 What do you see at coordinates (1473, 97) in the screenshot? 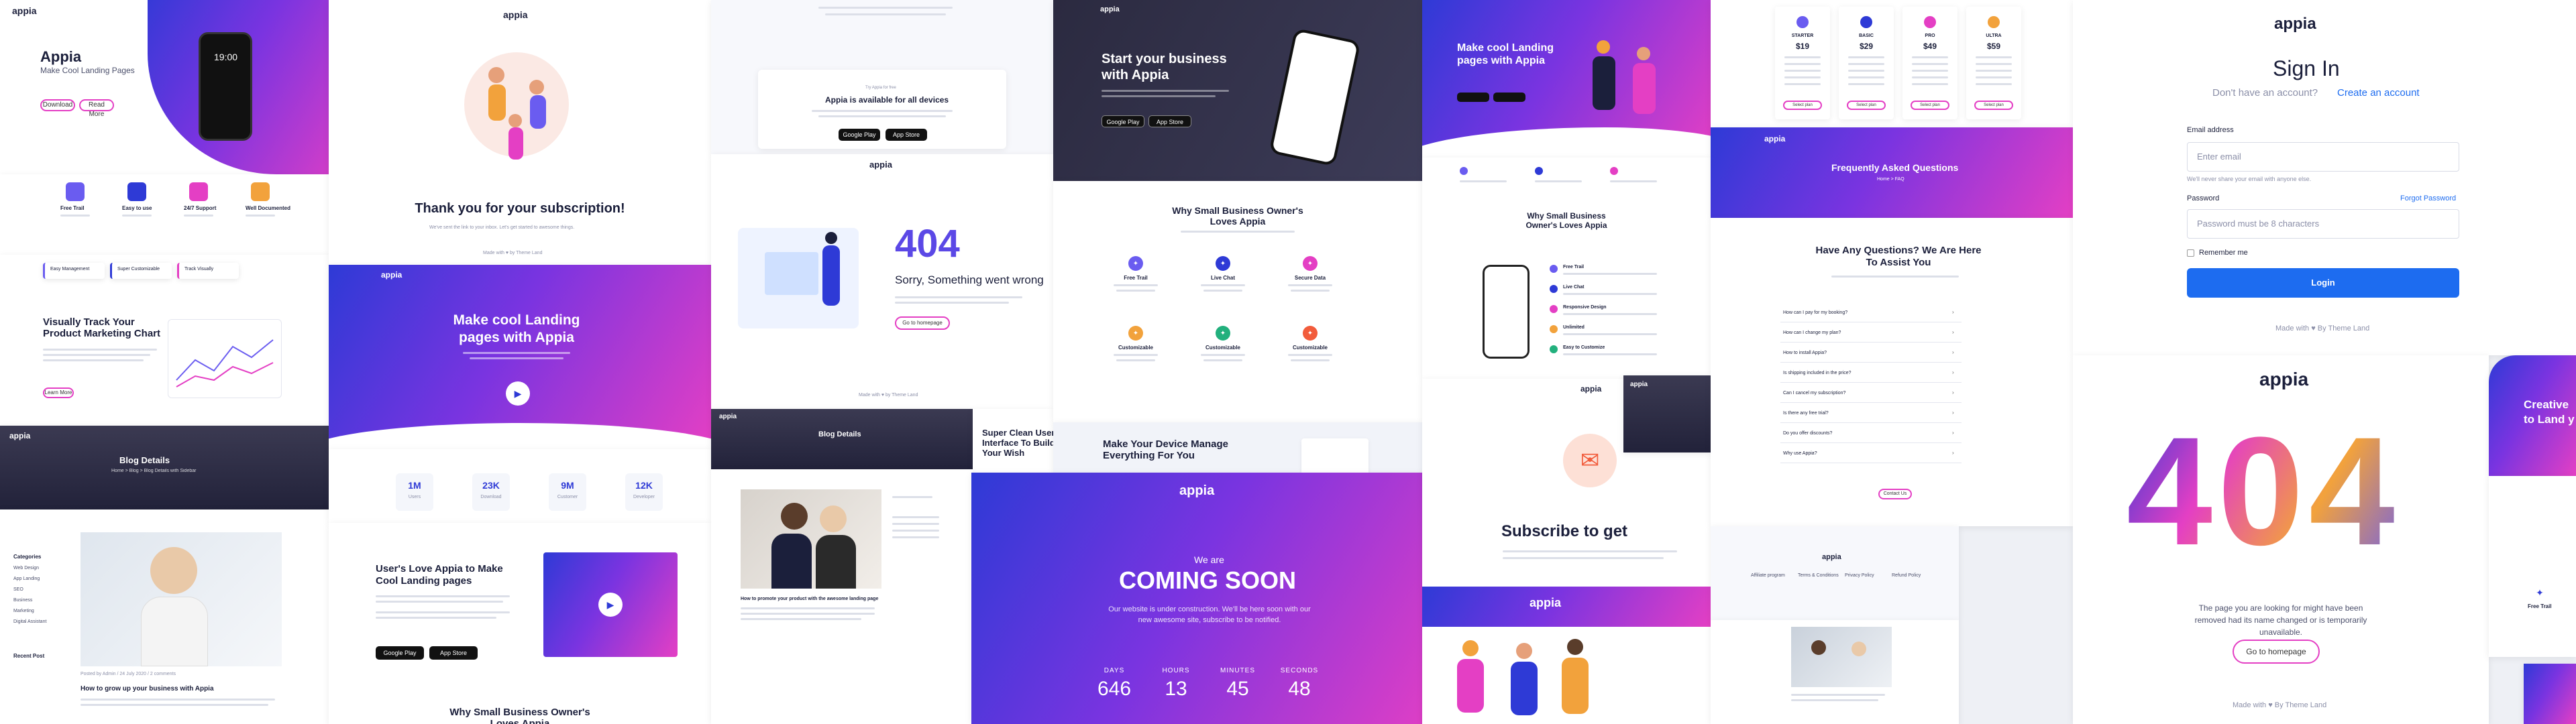
I see `google-play-button` at bounding box center [1473, 97].